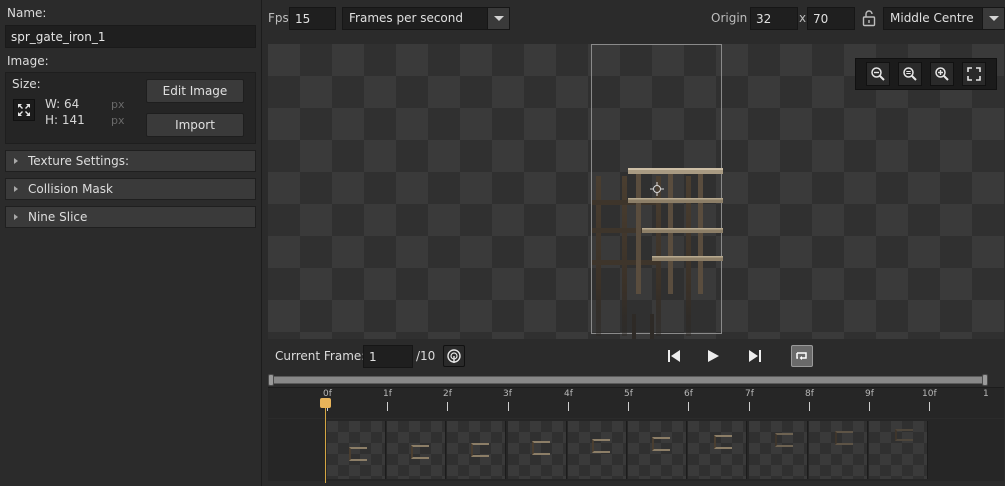 Image resolution: width=1005 pixels, height=486 pixels. I want to click on play-icon, so click(713, 356).